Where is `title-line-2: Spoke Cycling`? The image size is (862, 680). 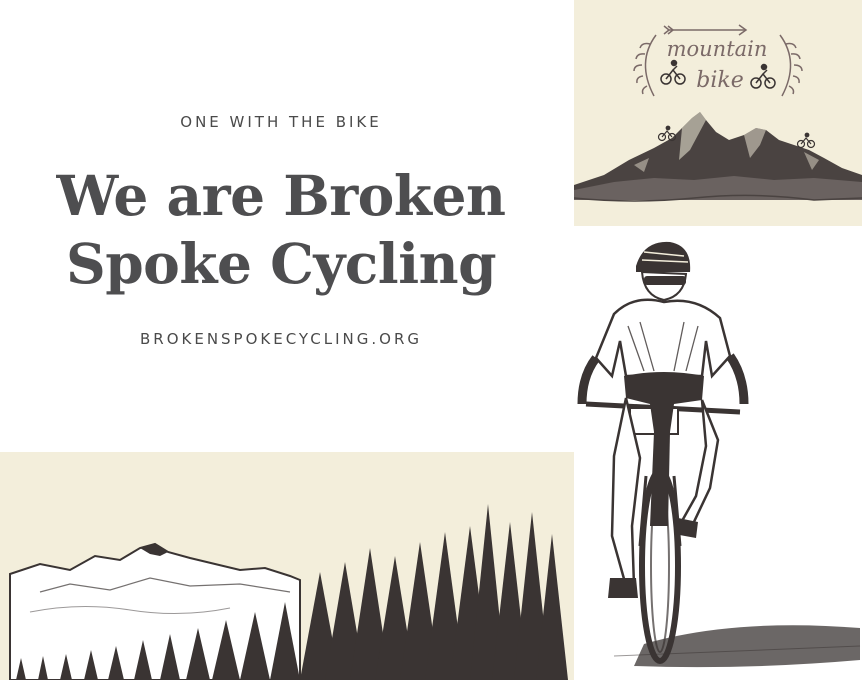 title-line-2: Spoke Cycling is located at coordinates (281, 263).